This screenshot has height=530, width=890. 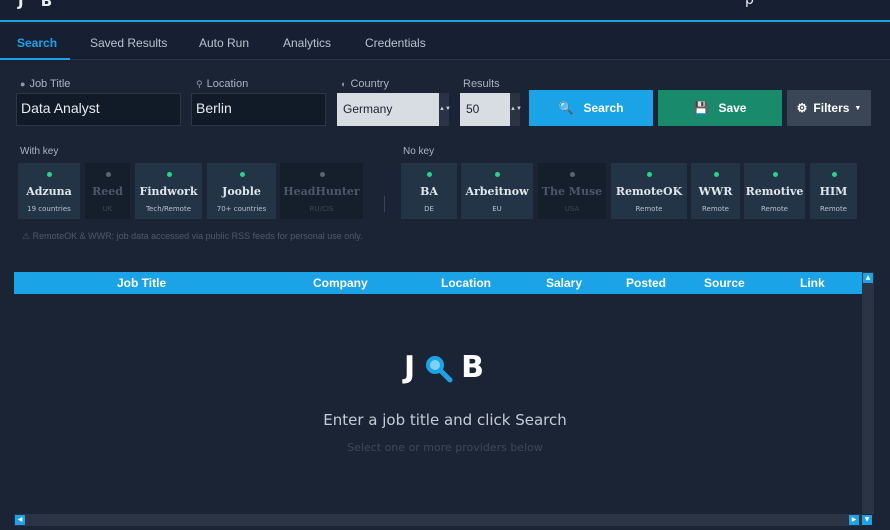 What do you see at coordinates (141, 283) in the screenshot?
I see `column-header-job-title: Job Title` at bounding box center [141, 283].